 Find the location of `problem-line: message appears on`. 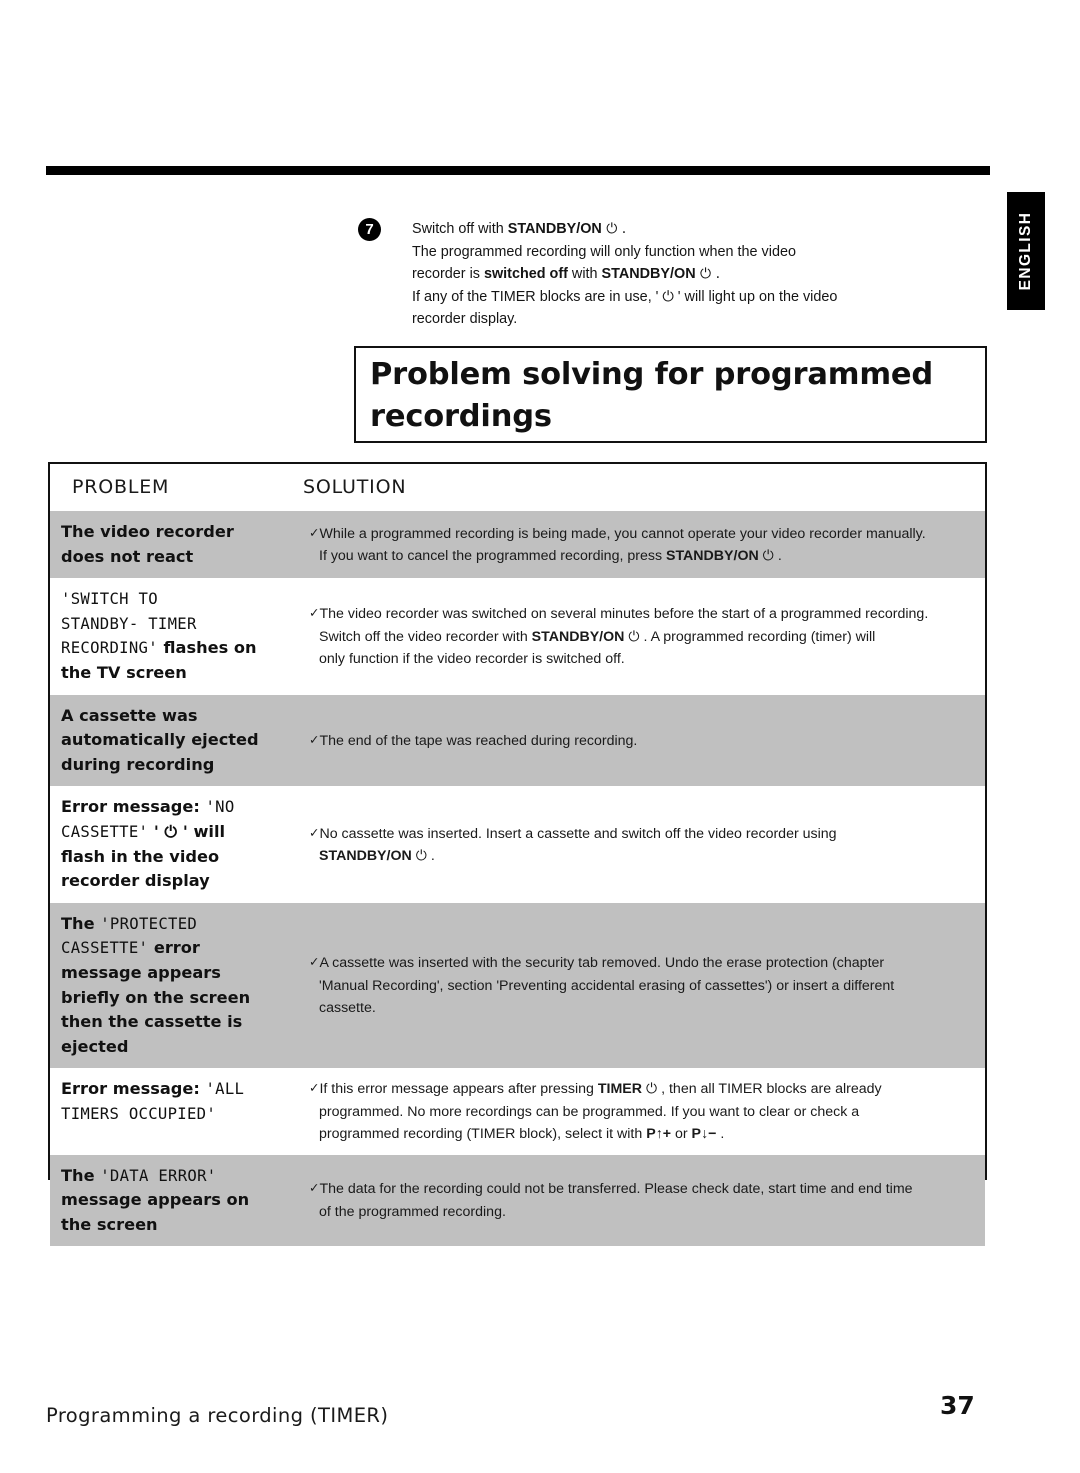

problem-line: message appears on is located at coordinates (178, 1200).